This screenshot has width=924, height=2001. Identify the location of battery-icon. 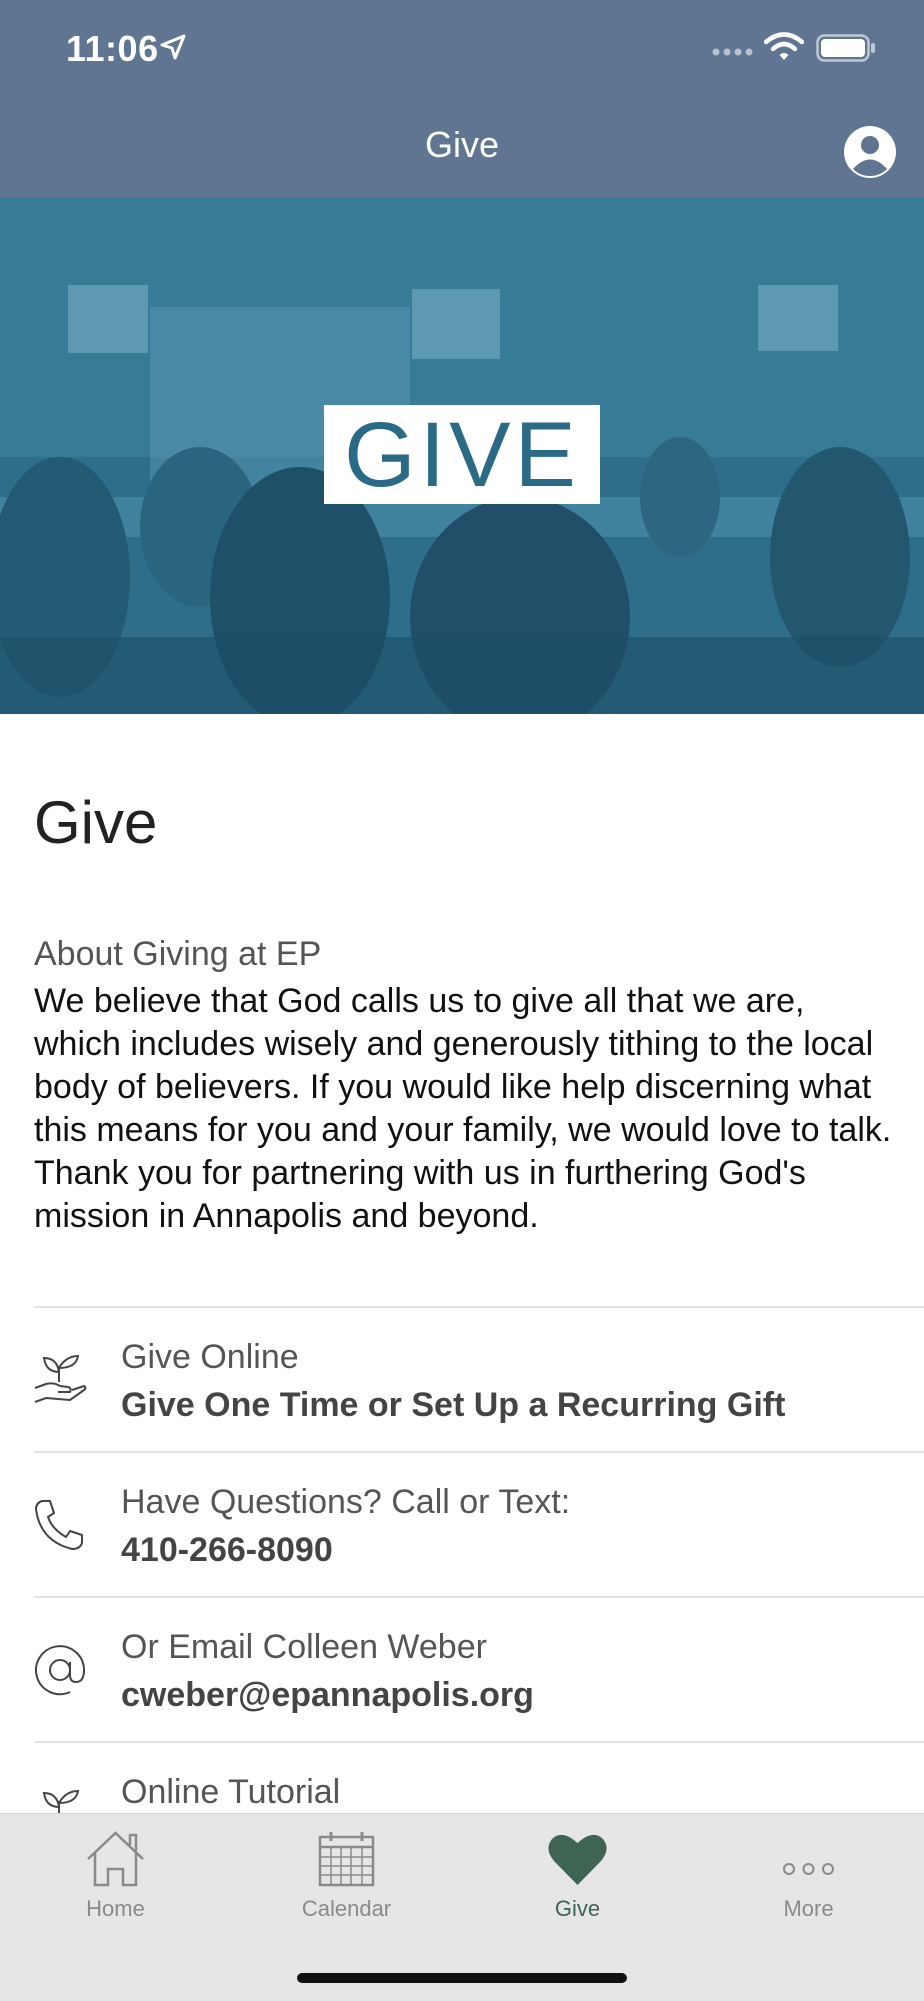
(845, 48).